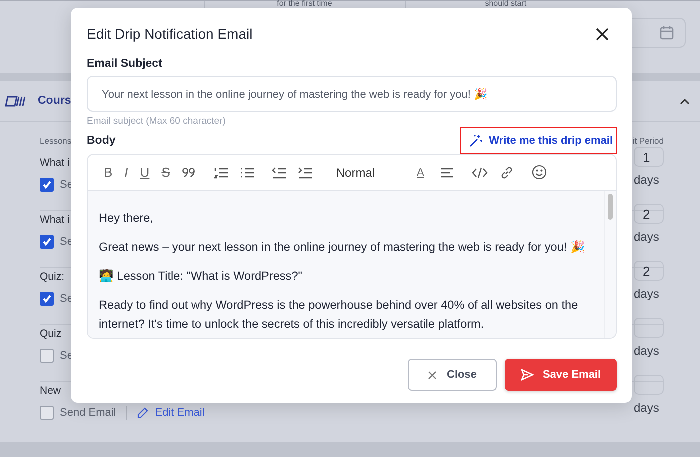  What do you see at coordinates (304, 5) in the screenshot?
I see `column-note: for the first time` at bounding box center [304, 5].